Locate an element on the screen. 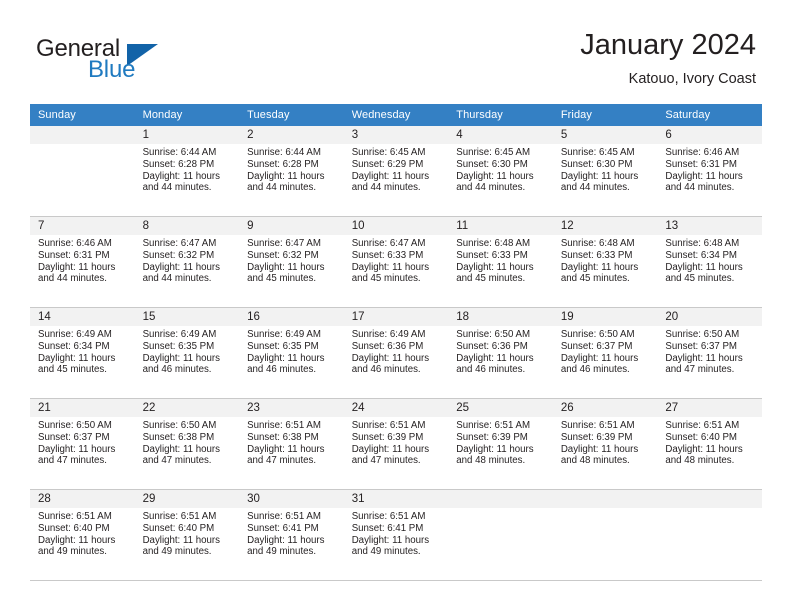 The width and height of the screenshot is (792, 612). weekday-header-sunday: Sunday is located at coordinates (82, 115).